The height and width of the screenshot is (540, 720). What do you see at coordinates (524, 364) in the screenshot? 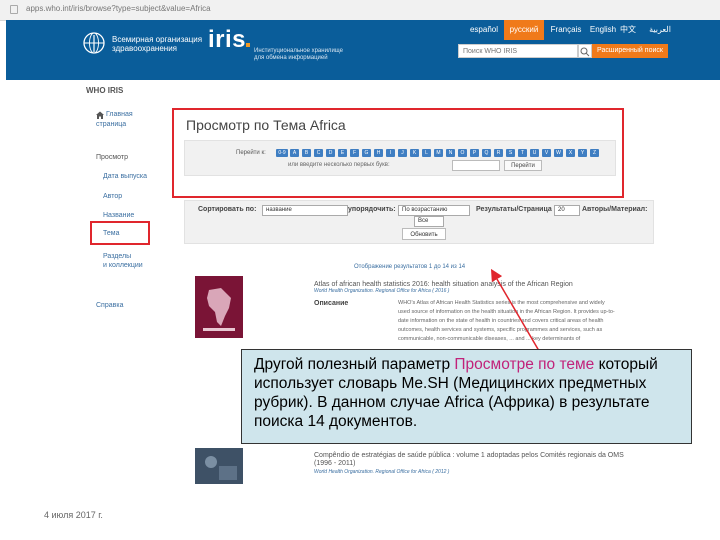
I see `callout-highlight: Просмотре по теме` at bounding box center [524, 364].